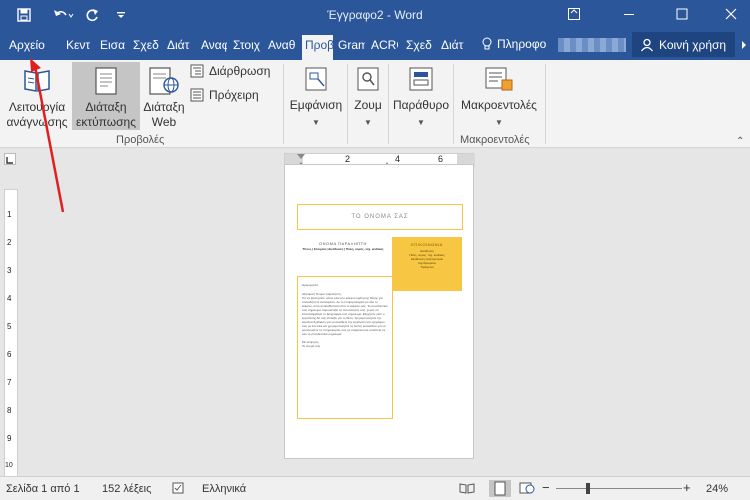  I want to click on tab-review: Αναθ, so click(282, 45).